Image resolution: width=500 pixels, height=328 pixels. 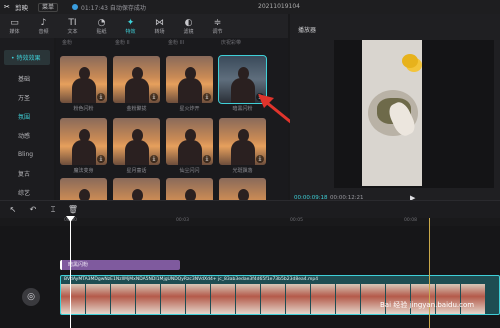 I want to click on adjust-icon: ≑, so click(x=217, y=22).